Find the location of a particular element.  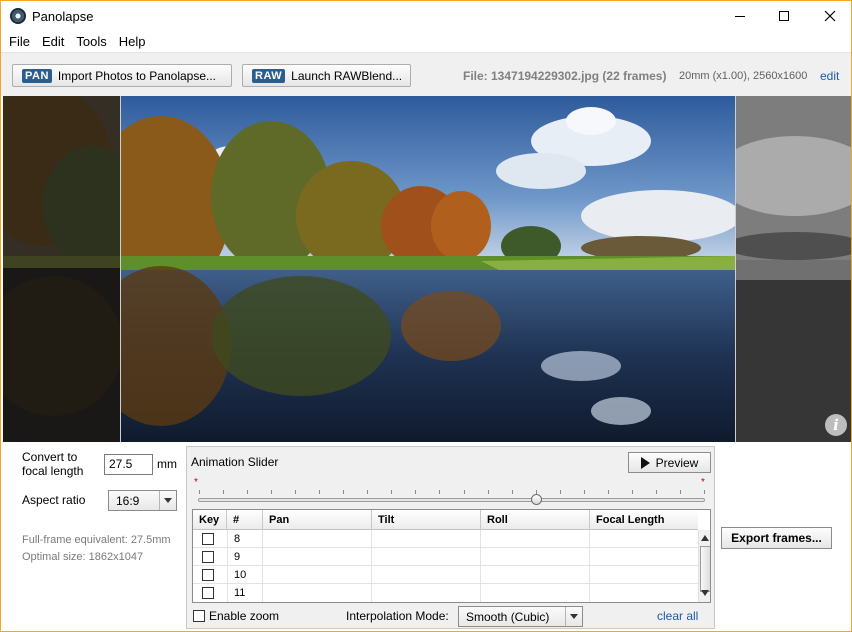

maximize-button is located at coordinates (784, 16).